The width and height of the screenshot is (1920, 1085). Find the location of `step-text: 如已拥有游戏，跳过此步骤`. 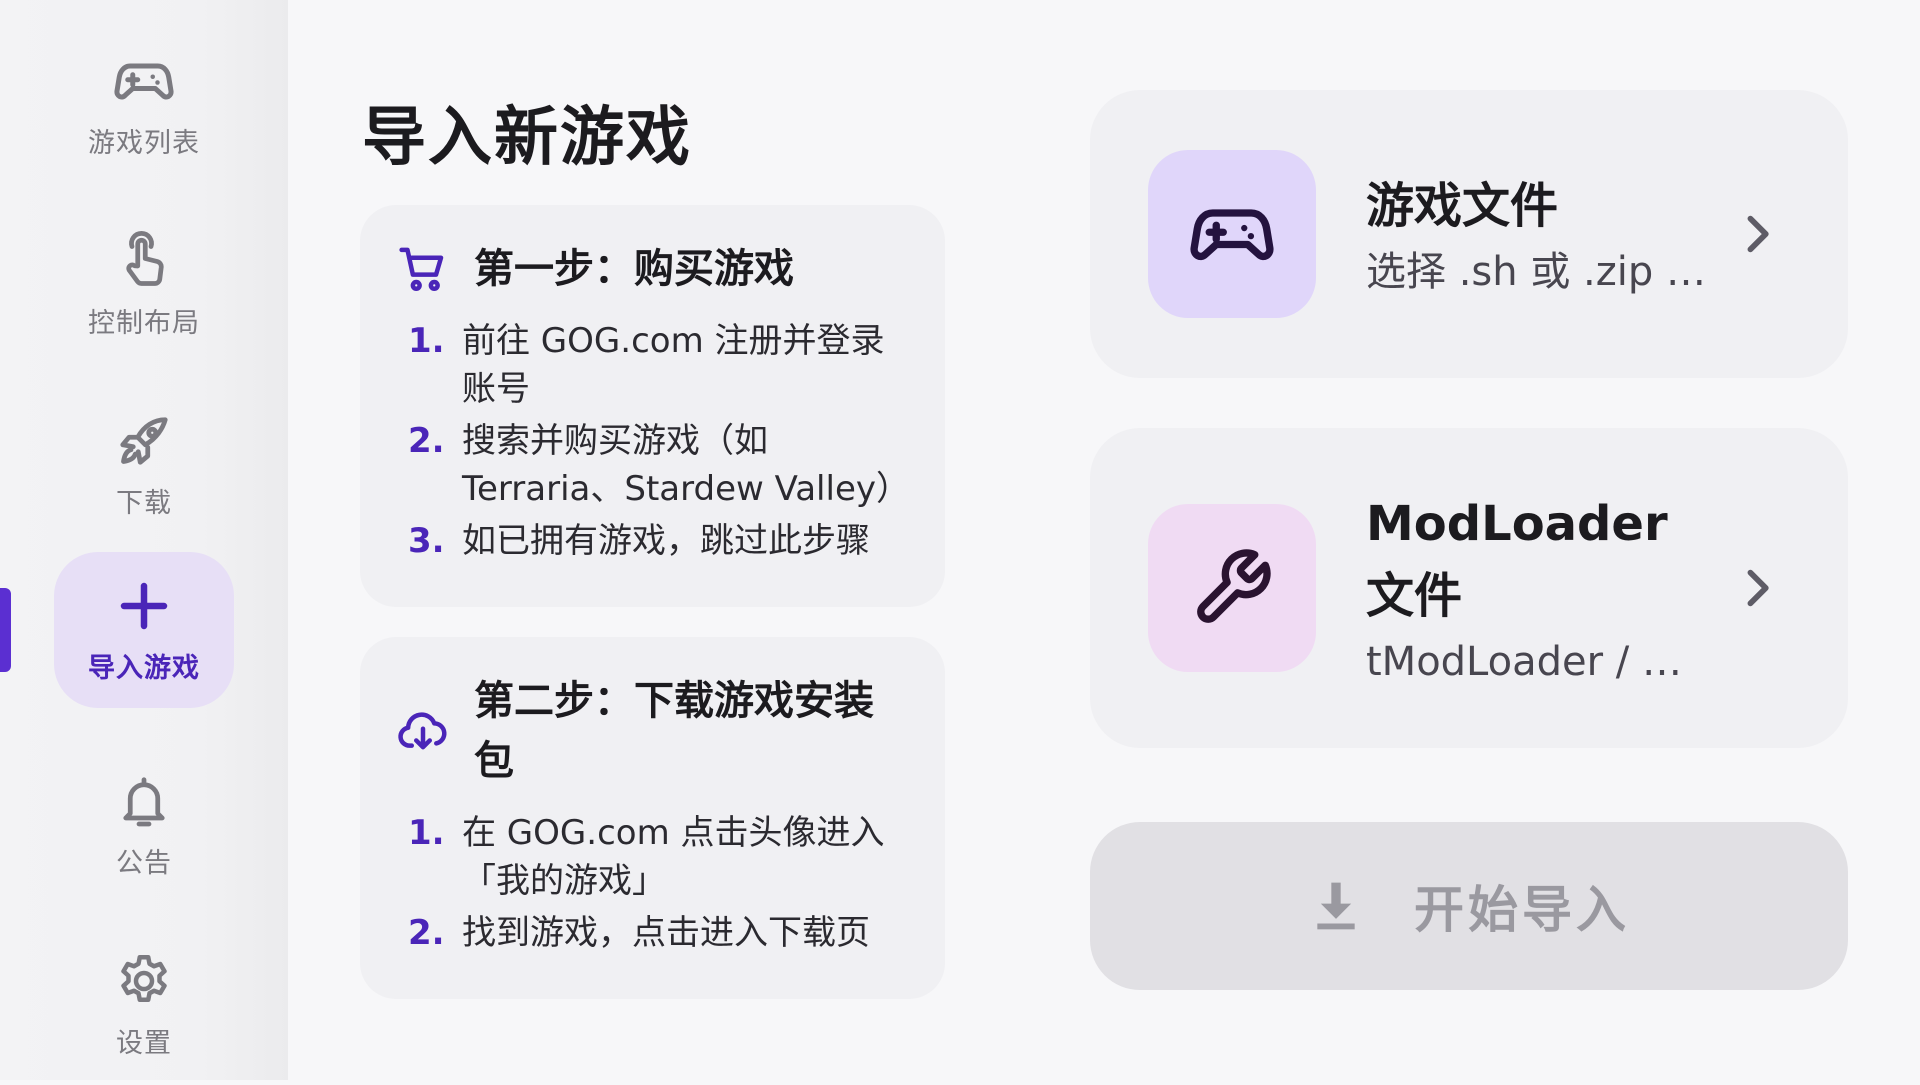

step-text: 如已拥有游戏，跳过此步骤 is located at coordinates (666, 541).